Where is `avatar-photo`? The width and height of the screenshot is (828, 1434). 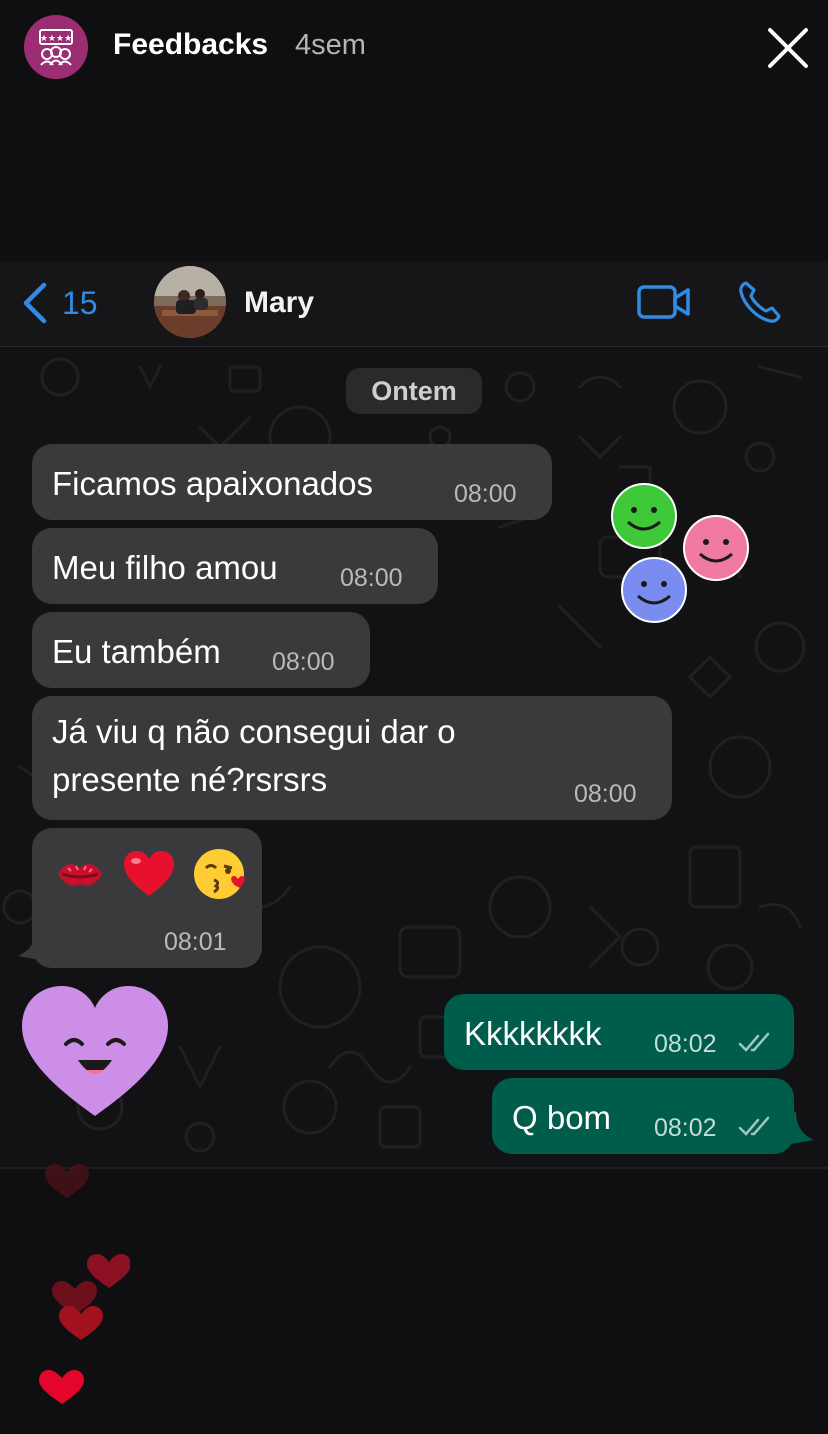
avatar-photo is located at coordinates (190, 302).